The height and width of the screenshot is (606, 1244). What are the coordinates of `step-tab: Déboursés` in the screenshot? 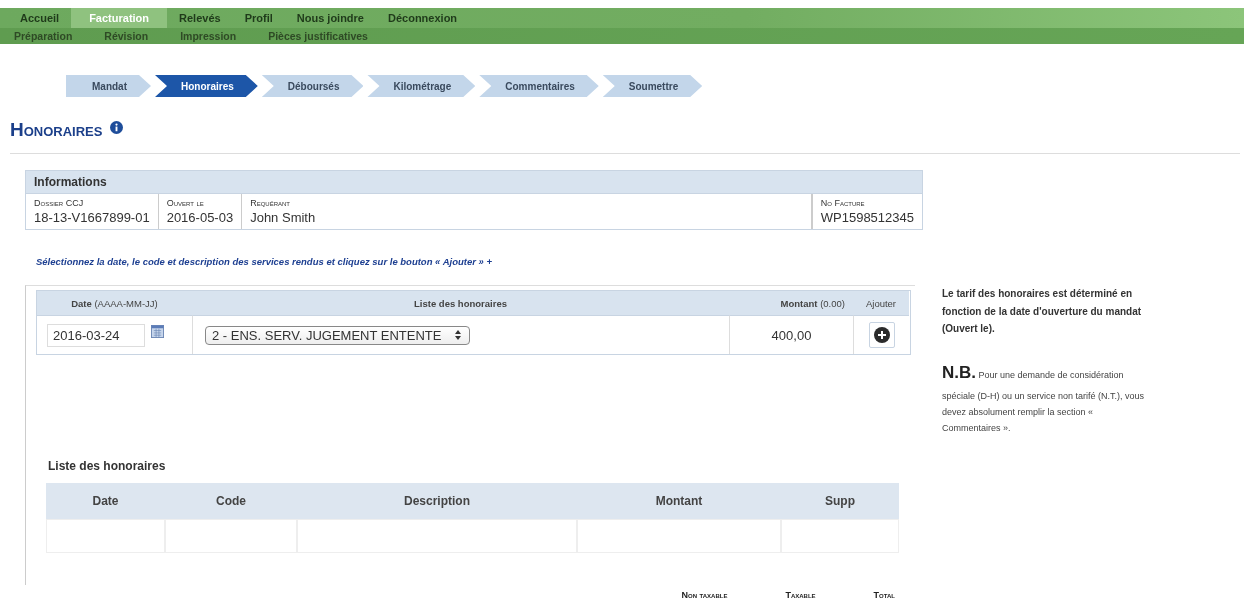 It's located at (312, 86).